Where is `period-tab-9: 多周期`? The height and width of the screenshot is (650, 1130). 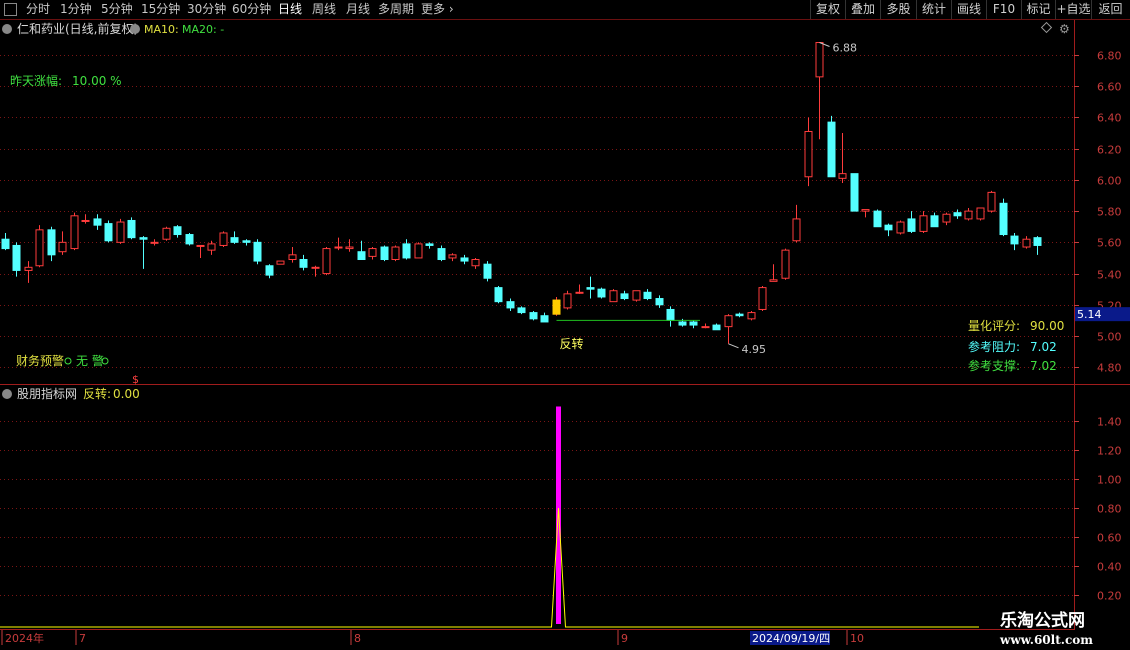 period-tab-9: 多周期 is located at coordinates (396, 9).